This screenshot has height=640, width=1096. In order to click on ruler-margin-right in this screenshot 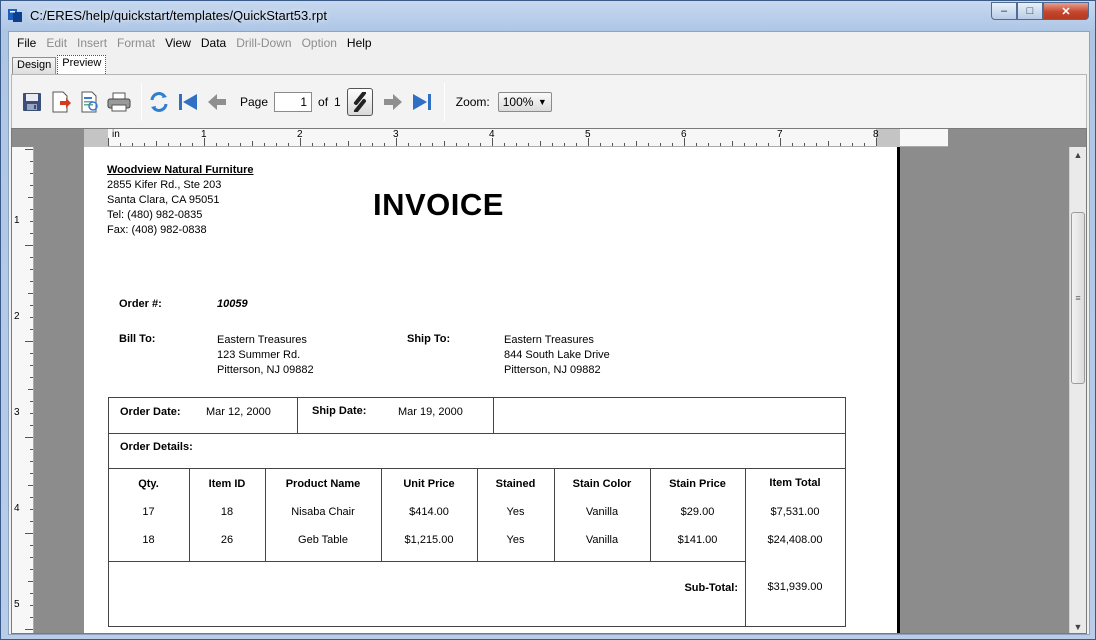, I will do `click(888, 138)`.